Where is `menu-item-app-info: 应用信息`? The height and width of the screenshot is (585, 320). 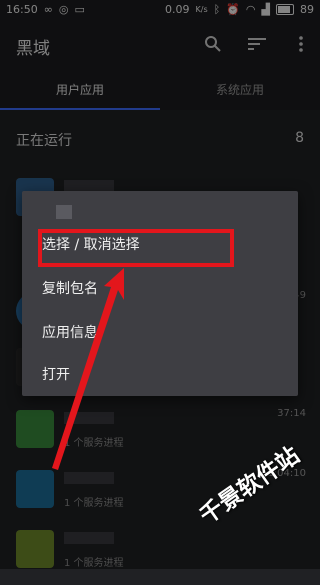
menu-item-app-info: 应用信息 is located at coordinates (162, 333).